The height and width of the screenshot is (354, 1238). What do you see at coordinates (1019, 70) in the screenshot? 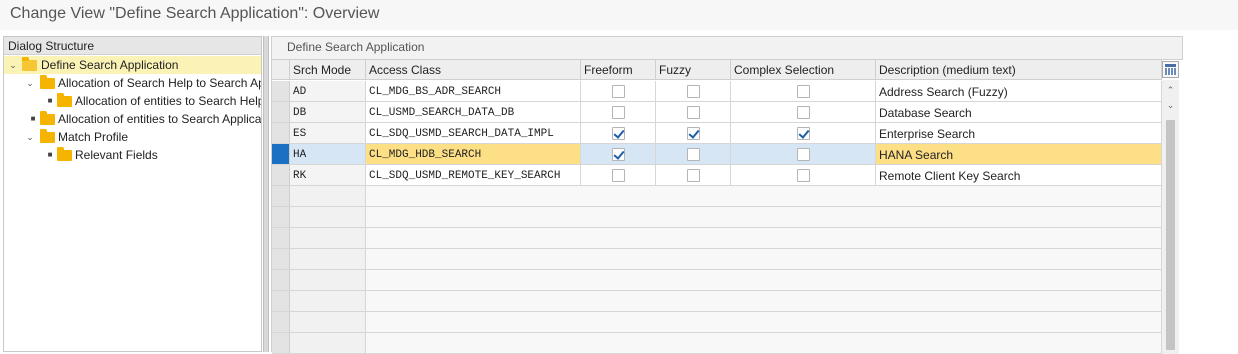
I see `column-header-description: Description (medium text)` at bounding box center [1019, 70].